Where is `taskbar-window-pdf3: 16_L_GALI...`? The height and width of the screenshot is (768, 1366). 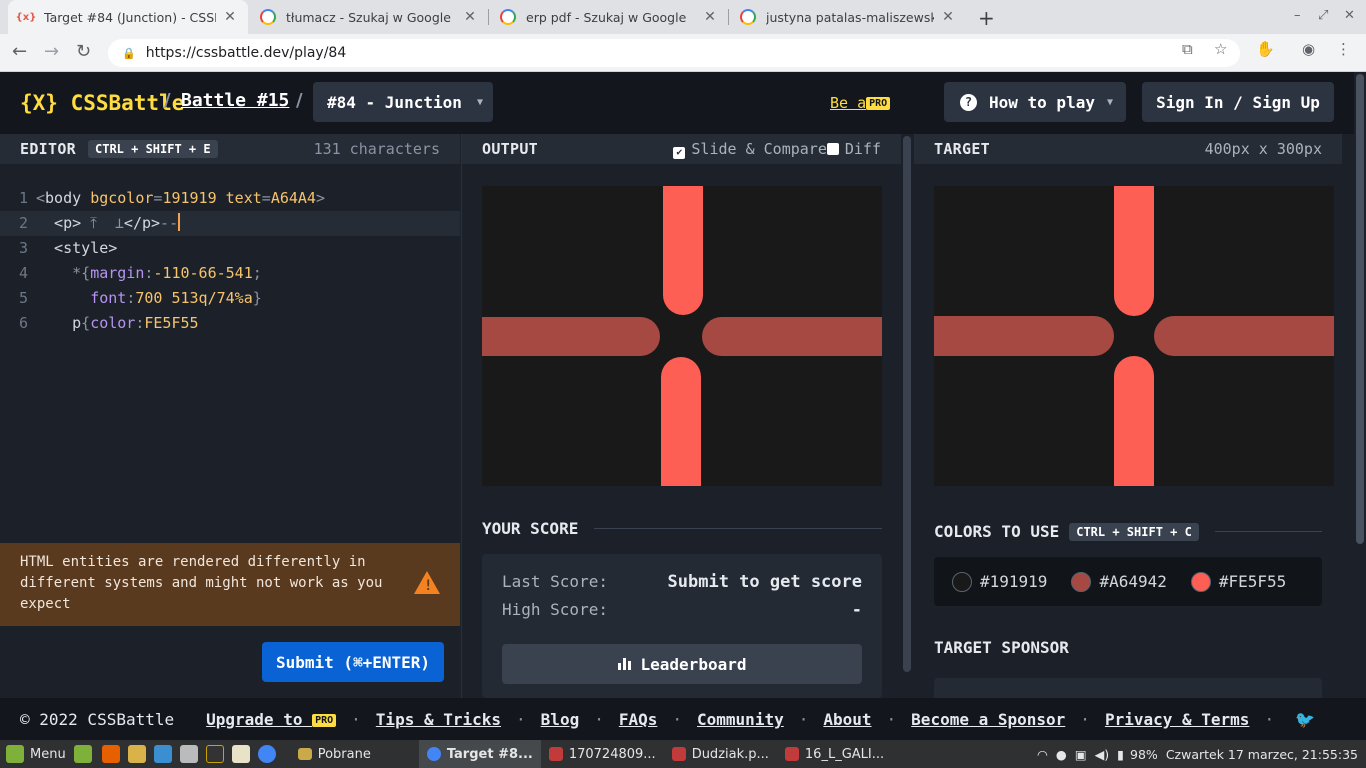
taskbar-window-pdf3: 16_L_GALI... is located at coordinates (834, 754).